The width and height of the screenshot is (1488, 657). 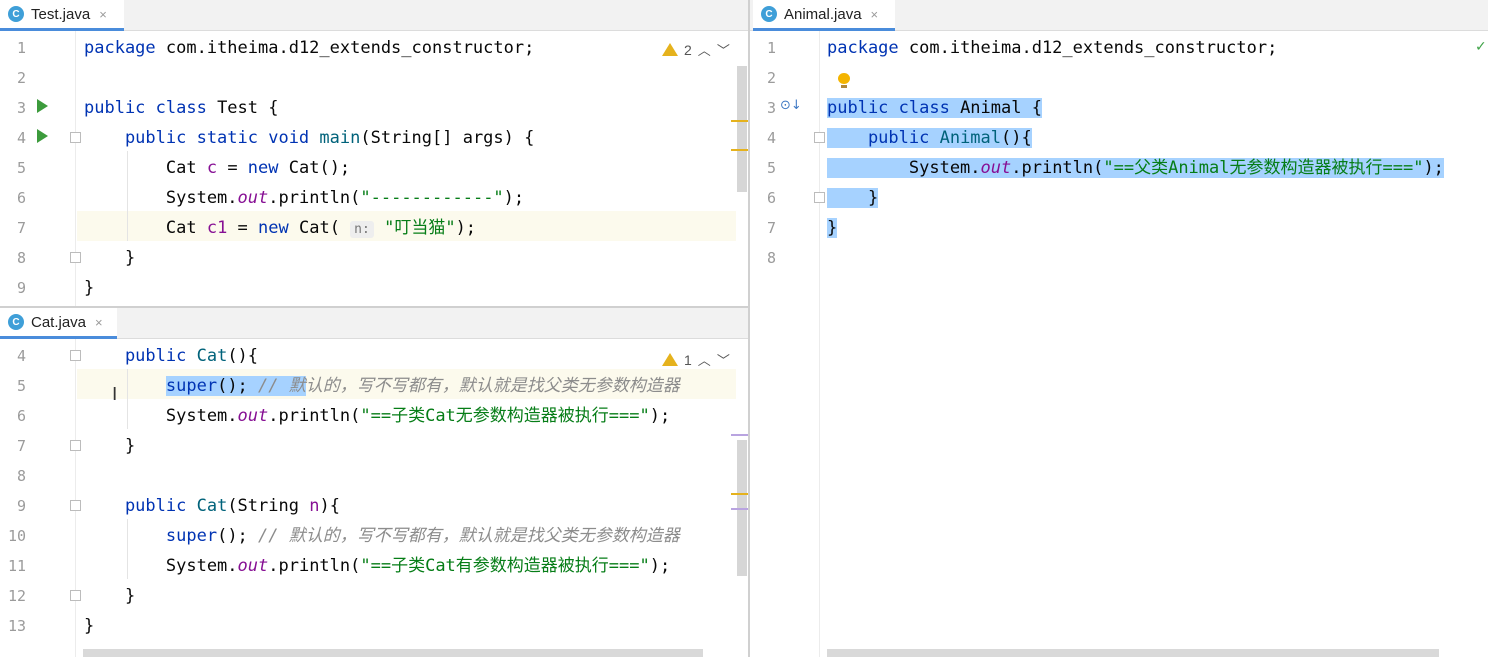 What do you see at coordinates (140, 356) in the screenshot?
I see `code-token: public` at bounding box center [140, 356].